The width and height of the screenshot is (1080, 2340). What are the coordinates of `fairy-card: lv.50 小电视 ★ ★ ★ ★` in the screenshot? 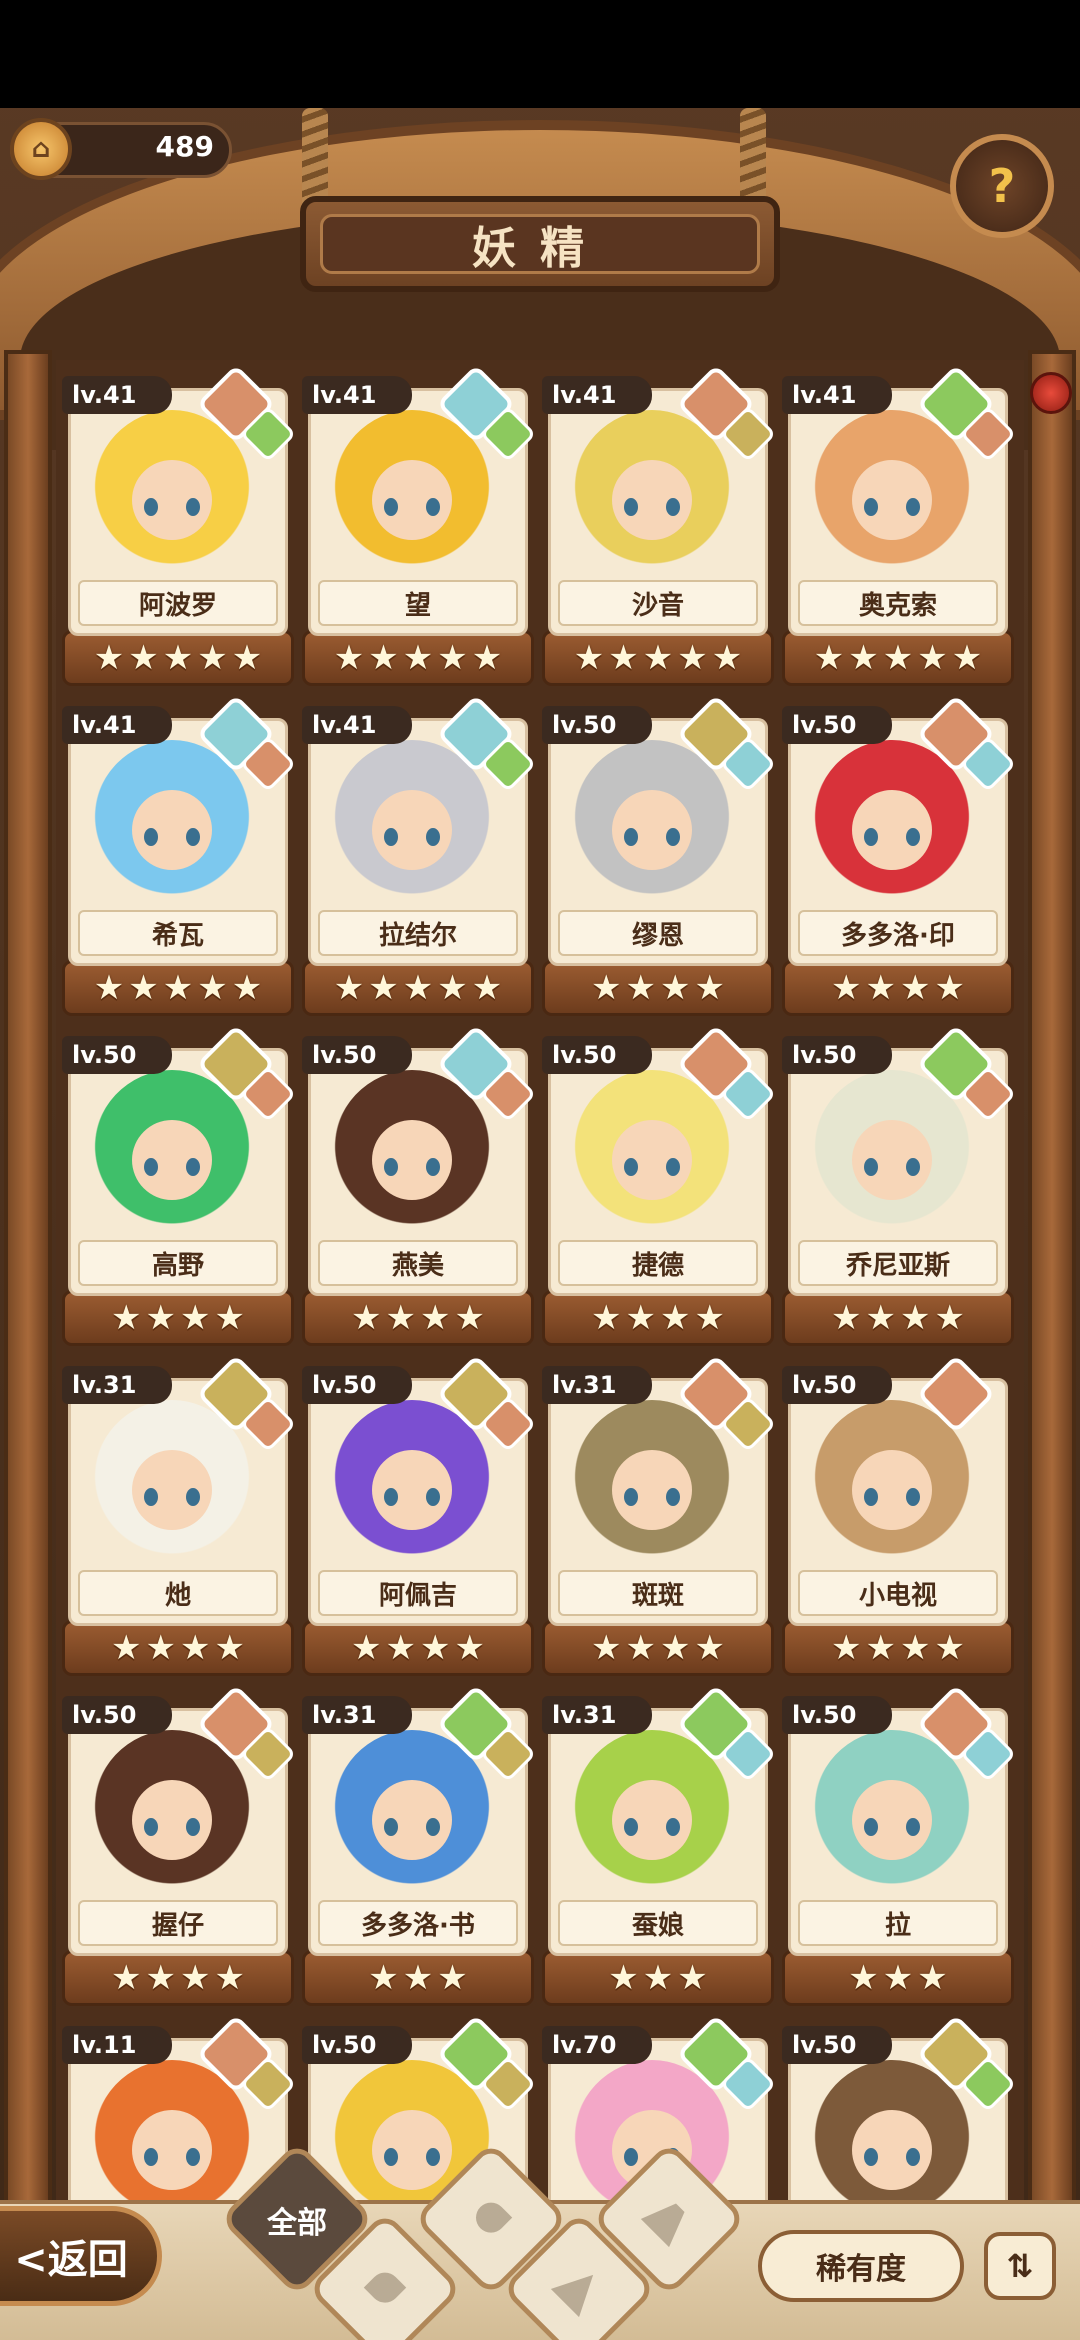 It's located at (898, 1515).